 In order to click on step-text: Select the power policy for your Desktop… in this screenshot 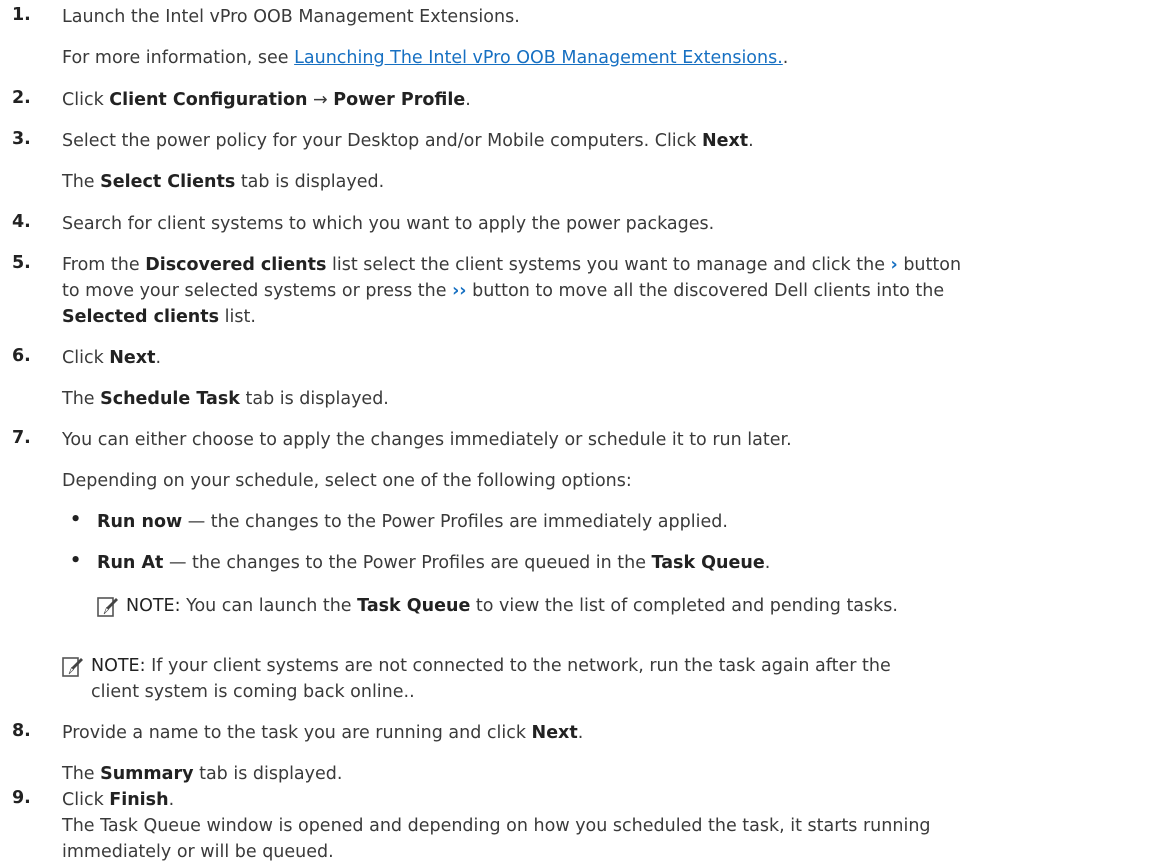, I will do `click(408, 141)`.